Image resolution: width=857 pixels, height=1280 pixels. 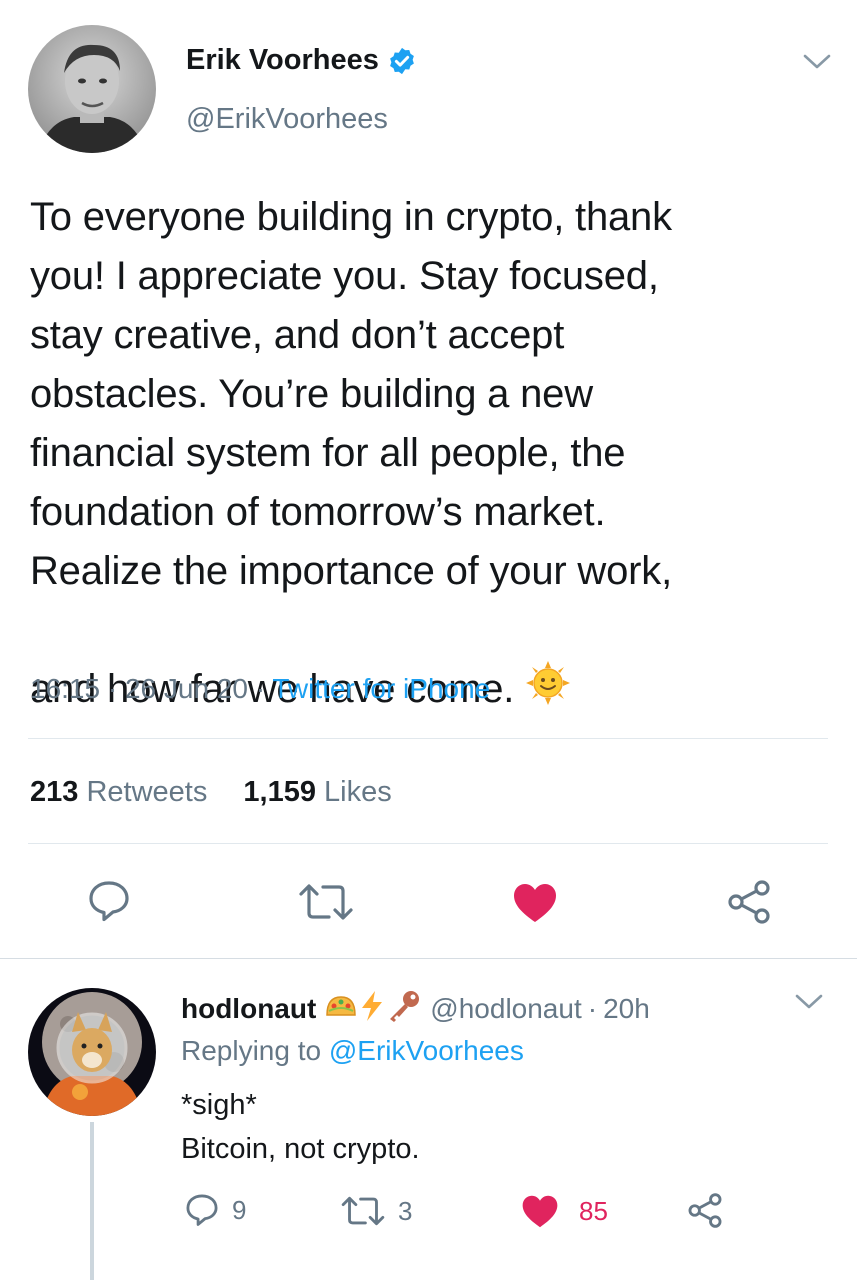 I want to click on replying-label: Replying to, so click(x=251, y=1050).